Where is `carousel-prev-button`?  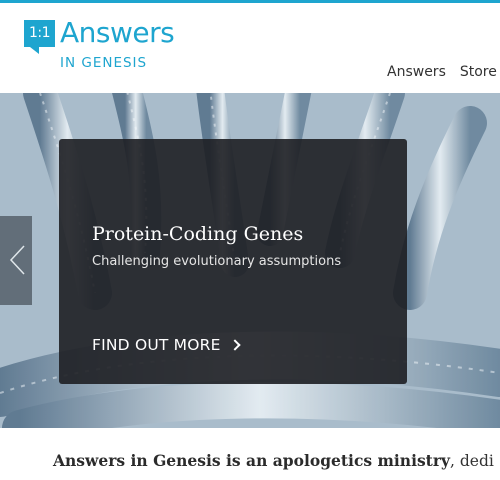 carousel-prev-button is located at coordinates (16, 260).